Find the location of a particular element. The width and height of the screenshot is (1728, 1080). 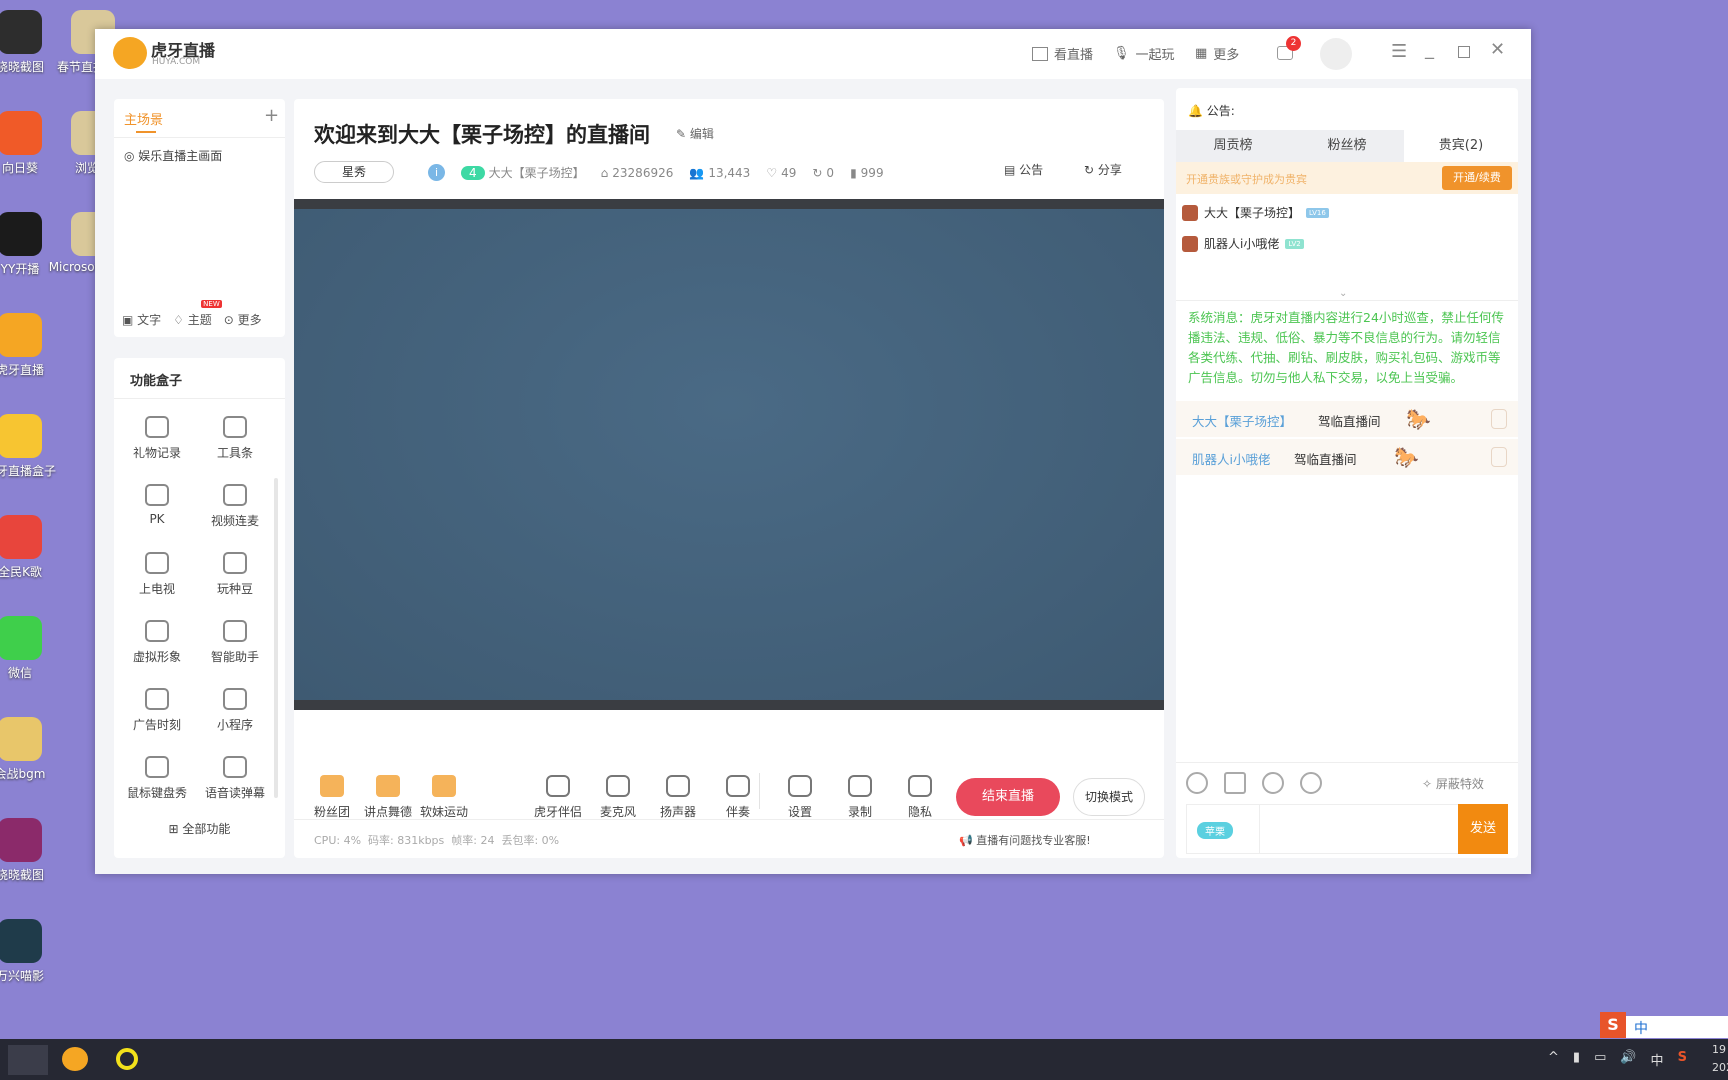

entry-user: 大大【栗子场控】 is located at coordinates (1242, 420).